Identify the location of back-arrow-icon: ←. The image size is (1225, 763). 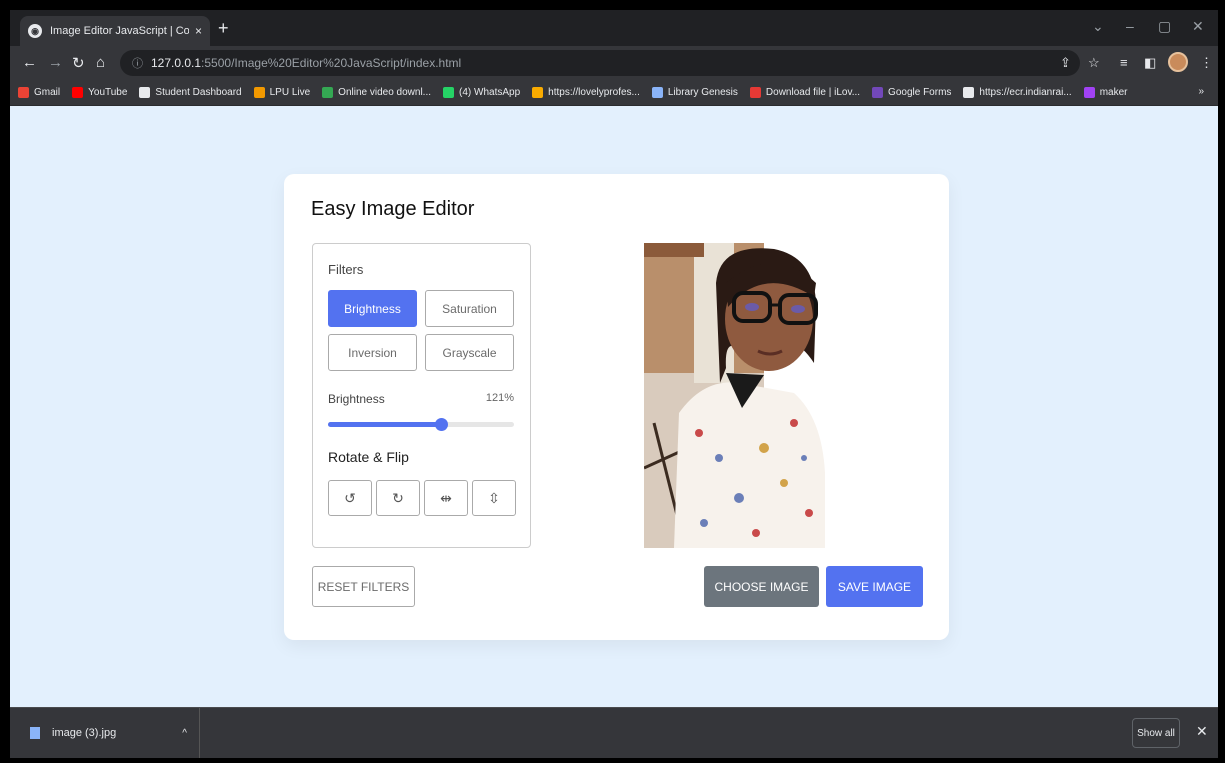
(29, 62).